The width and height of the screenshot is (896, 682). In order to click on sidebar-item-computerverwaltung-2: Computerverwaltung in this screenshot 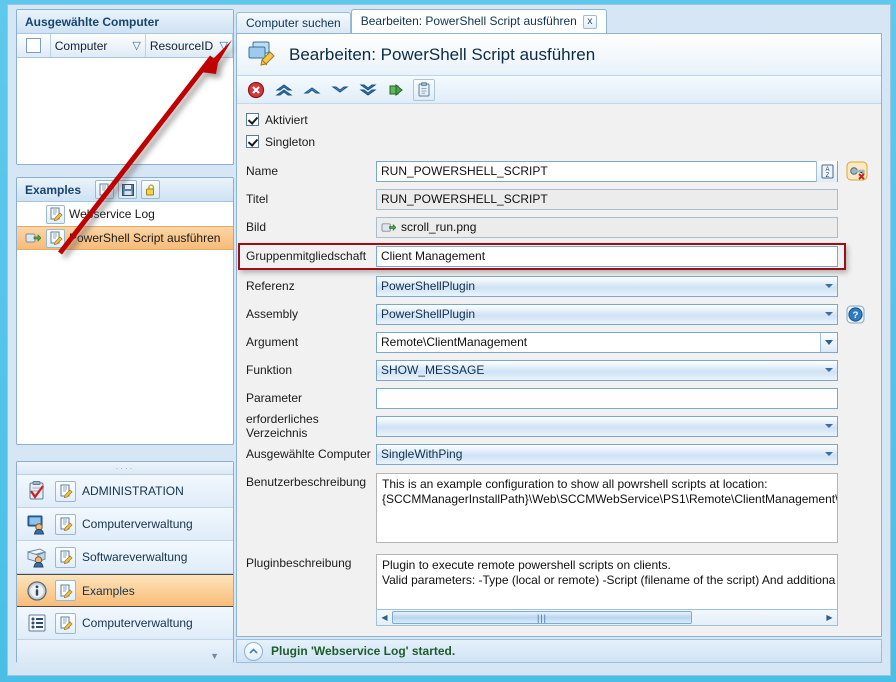, I will do `click(125, 623)`.